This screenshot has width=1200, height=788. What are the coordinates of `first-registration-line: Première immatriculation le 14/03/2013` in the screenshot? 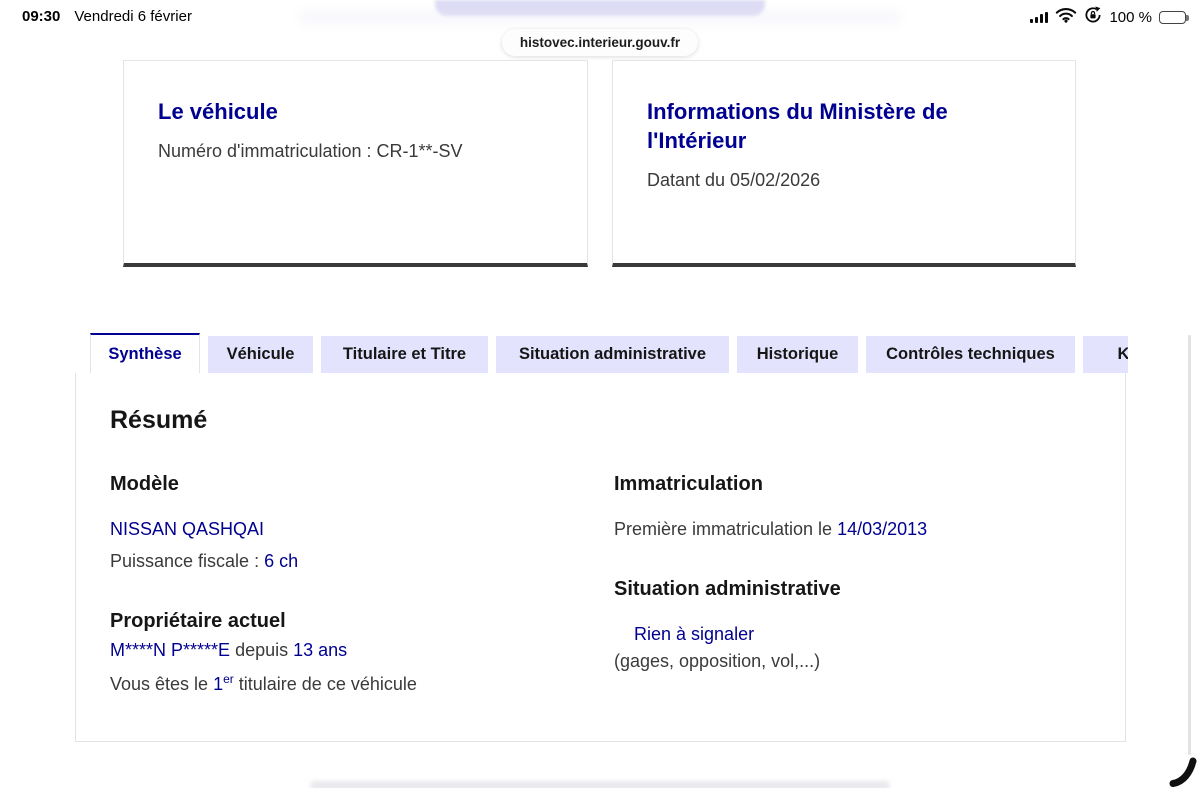 It's located at (849, 529).